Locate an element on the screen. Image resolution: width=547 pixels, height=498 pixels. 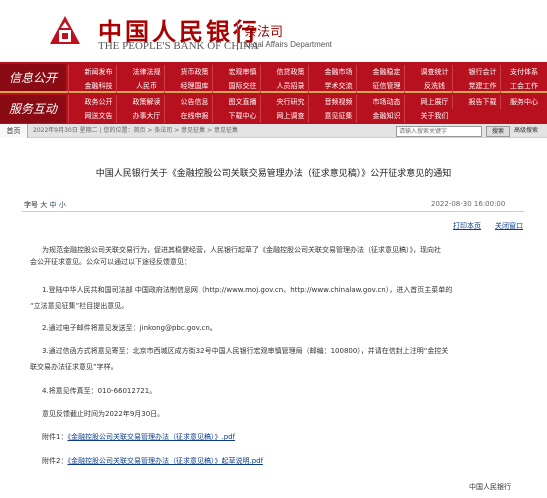
attachment-1: 附件1：《金融控股公司关联交易管理办法（征求意见稿）》.pdf is located at coordinates (138, 437).